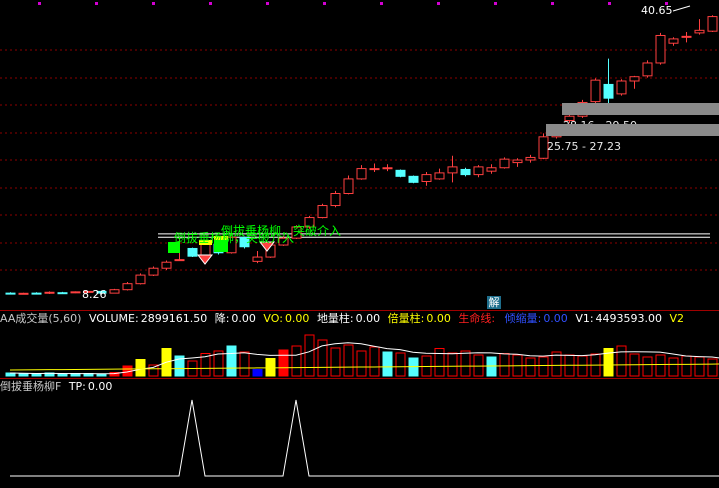  I want to click on diamond-icon, so click(205, 259).